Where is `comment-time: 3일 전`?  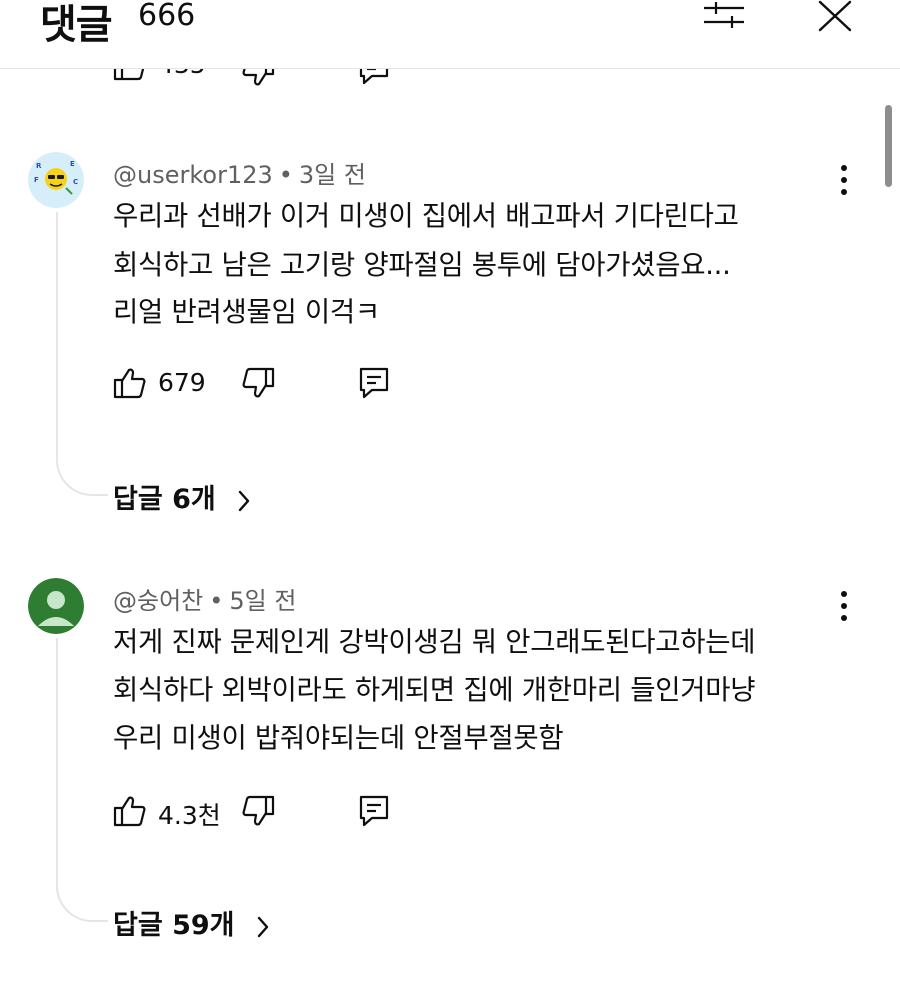 comment-time: 3일 전 is located at coordinates (332, 175).